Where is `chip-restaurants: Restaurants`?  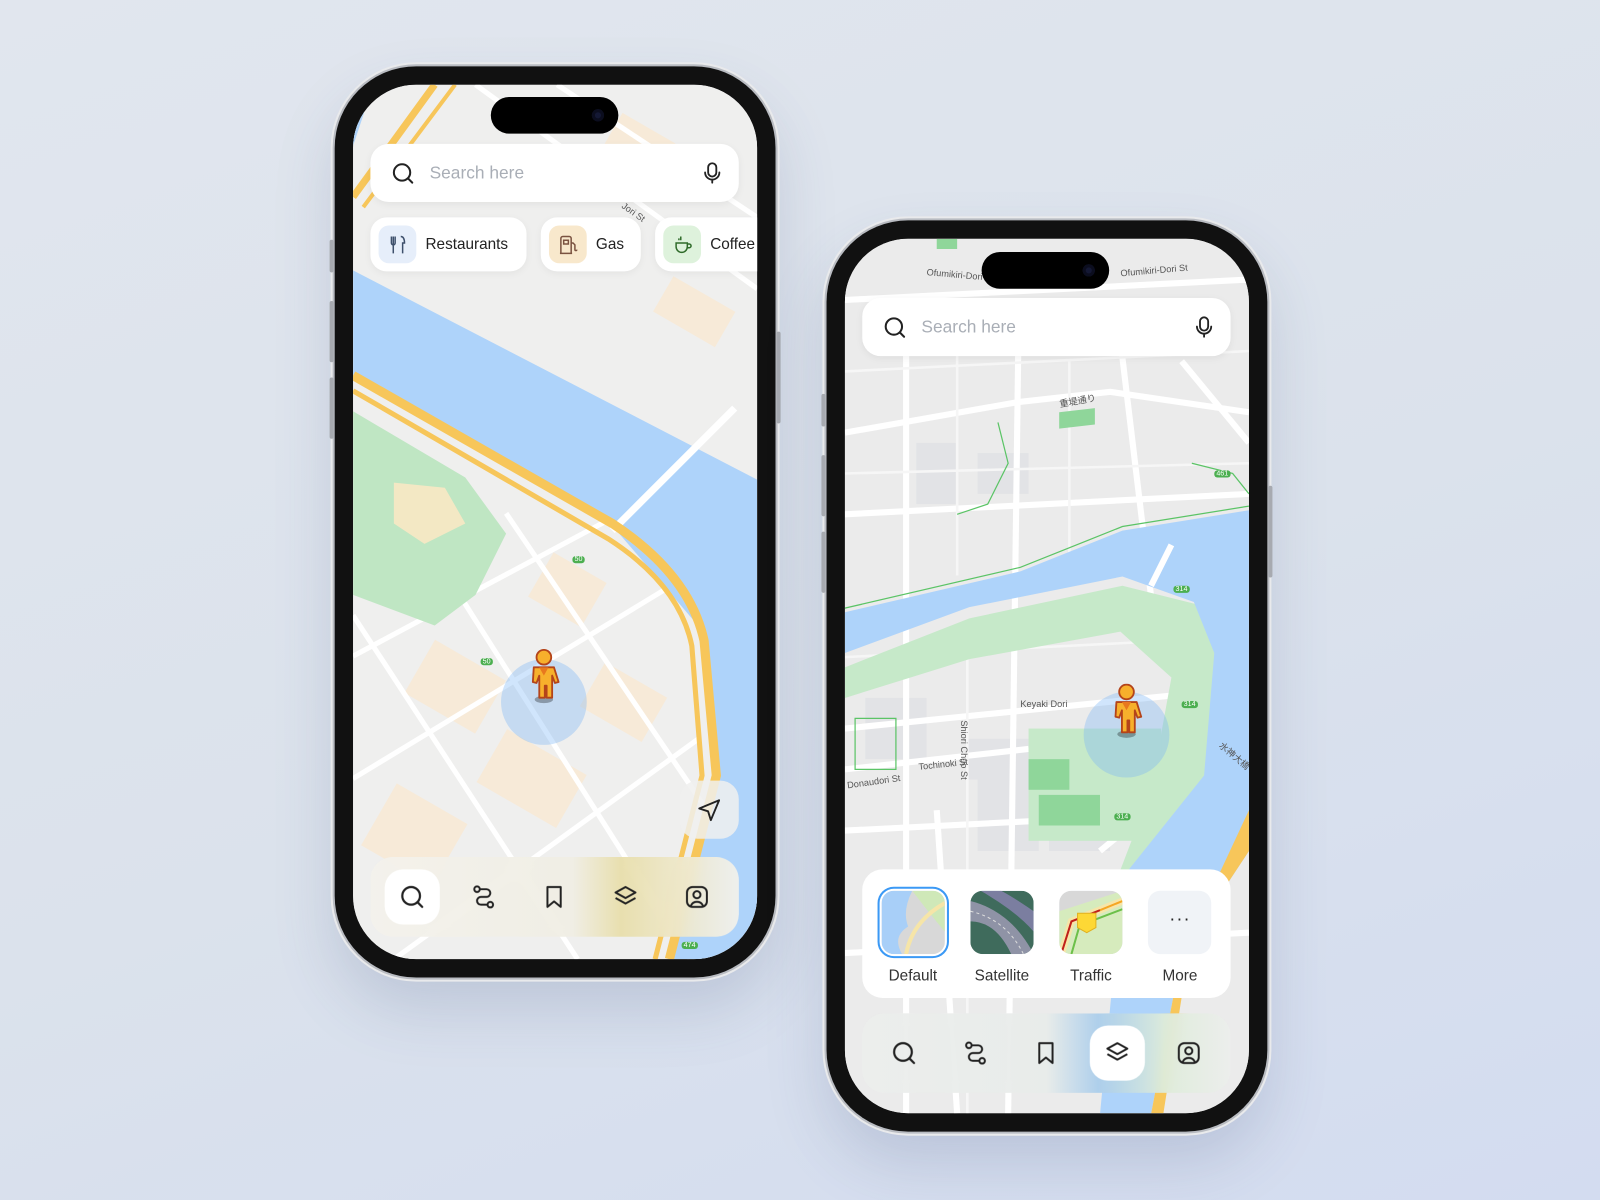
chip-restaurants: Restaurants is located at coordinates (448, 244).